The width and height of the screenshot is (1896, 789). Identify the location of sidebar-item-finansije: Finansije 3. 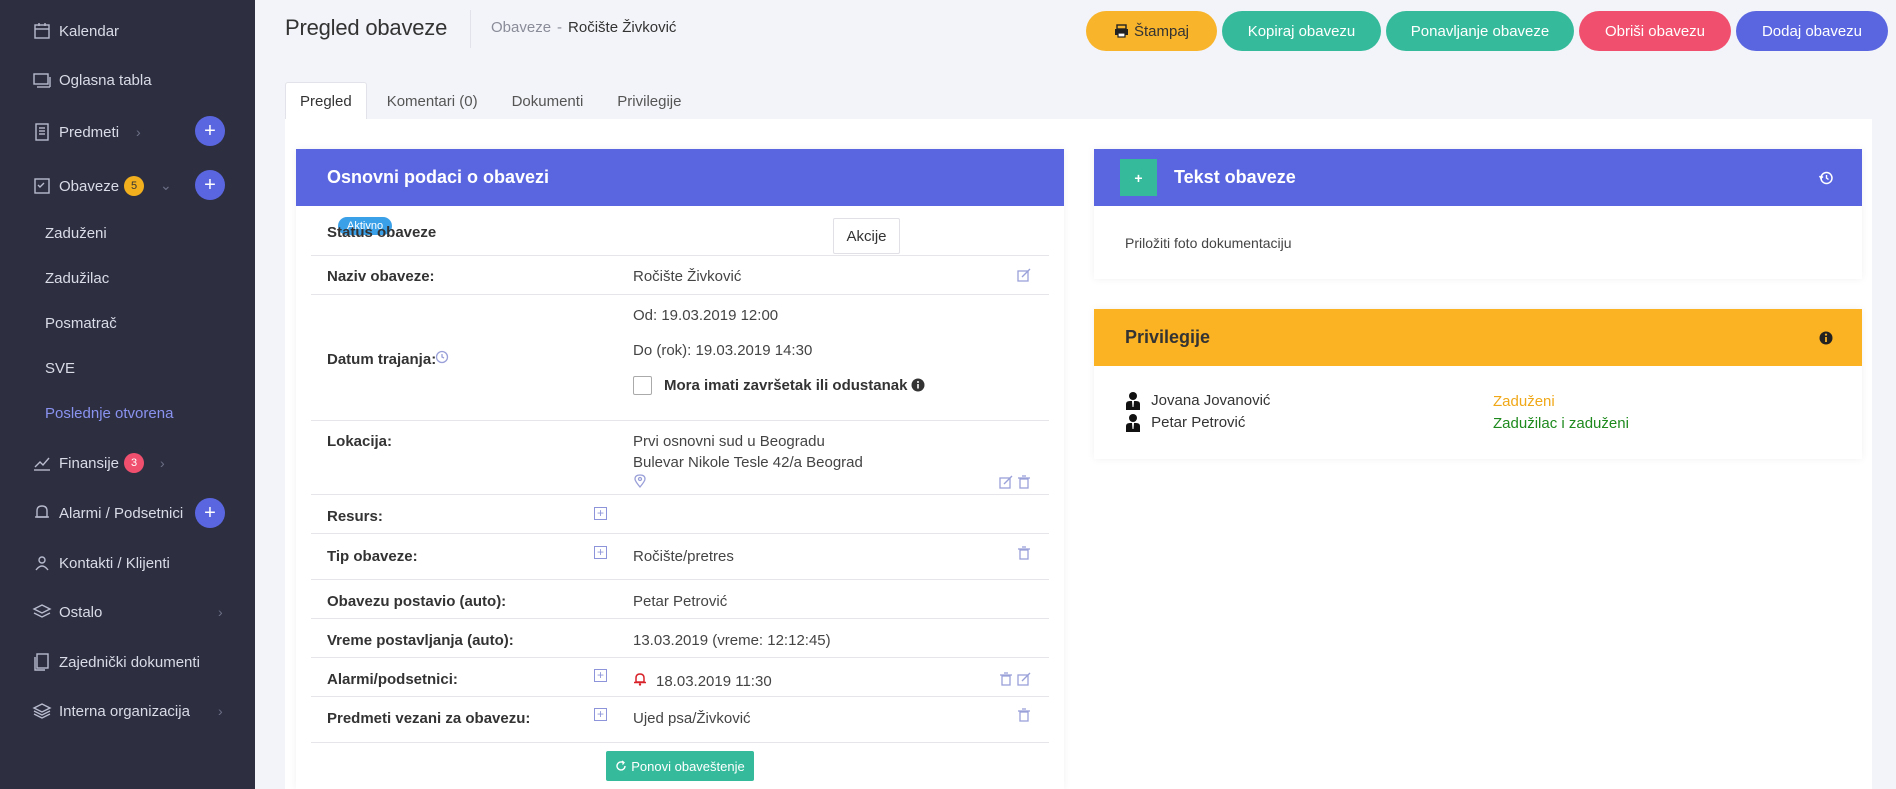
(87, 463).